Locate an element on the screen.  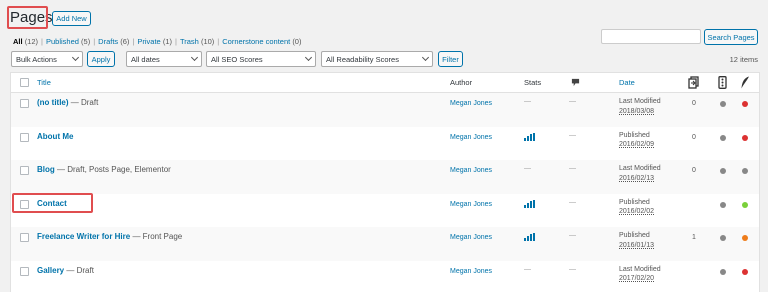
column-title: Title is located at coordinates (44, 82).